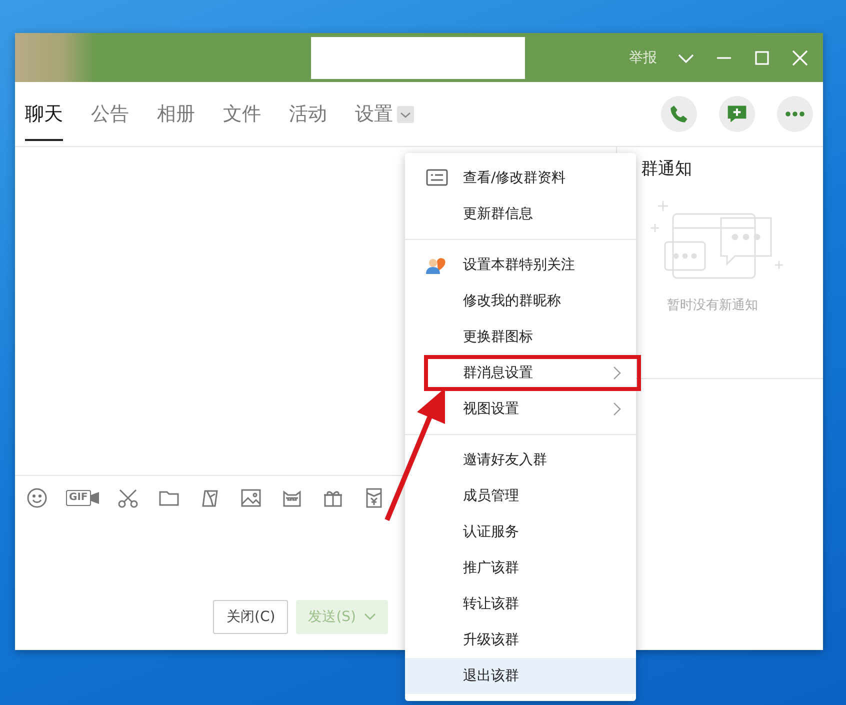  Describe the element at coordinates (800, 57) in the screenshot. I see `close-icon` at that location.